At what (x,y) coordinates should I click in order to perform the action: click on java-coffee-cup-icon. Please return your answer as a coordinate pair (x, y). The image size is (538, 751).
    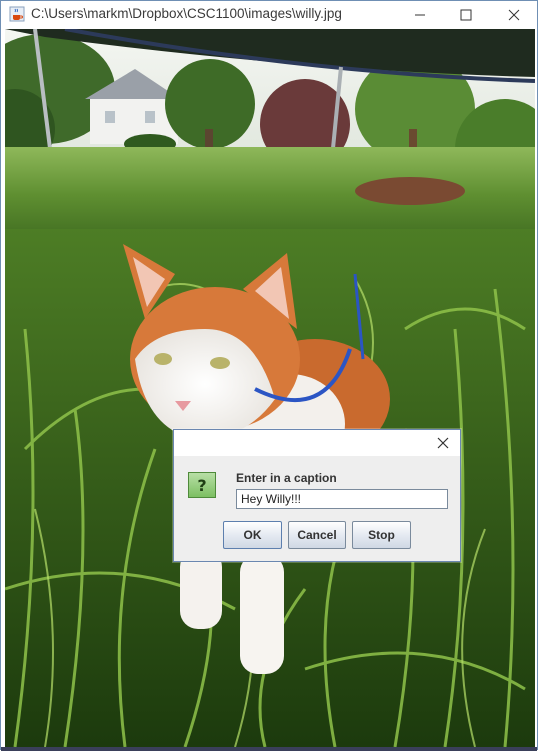
    Looking at the image, I should click on (17, 14).